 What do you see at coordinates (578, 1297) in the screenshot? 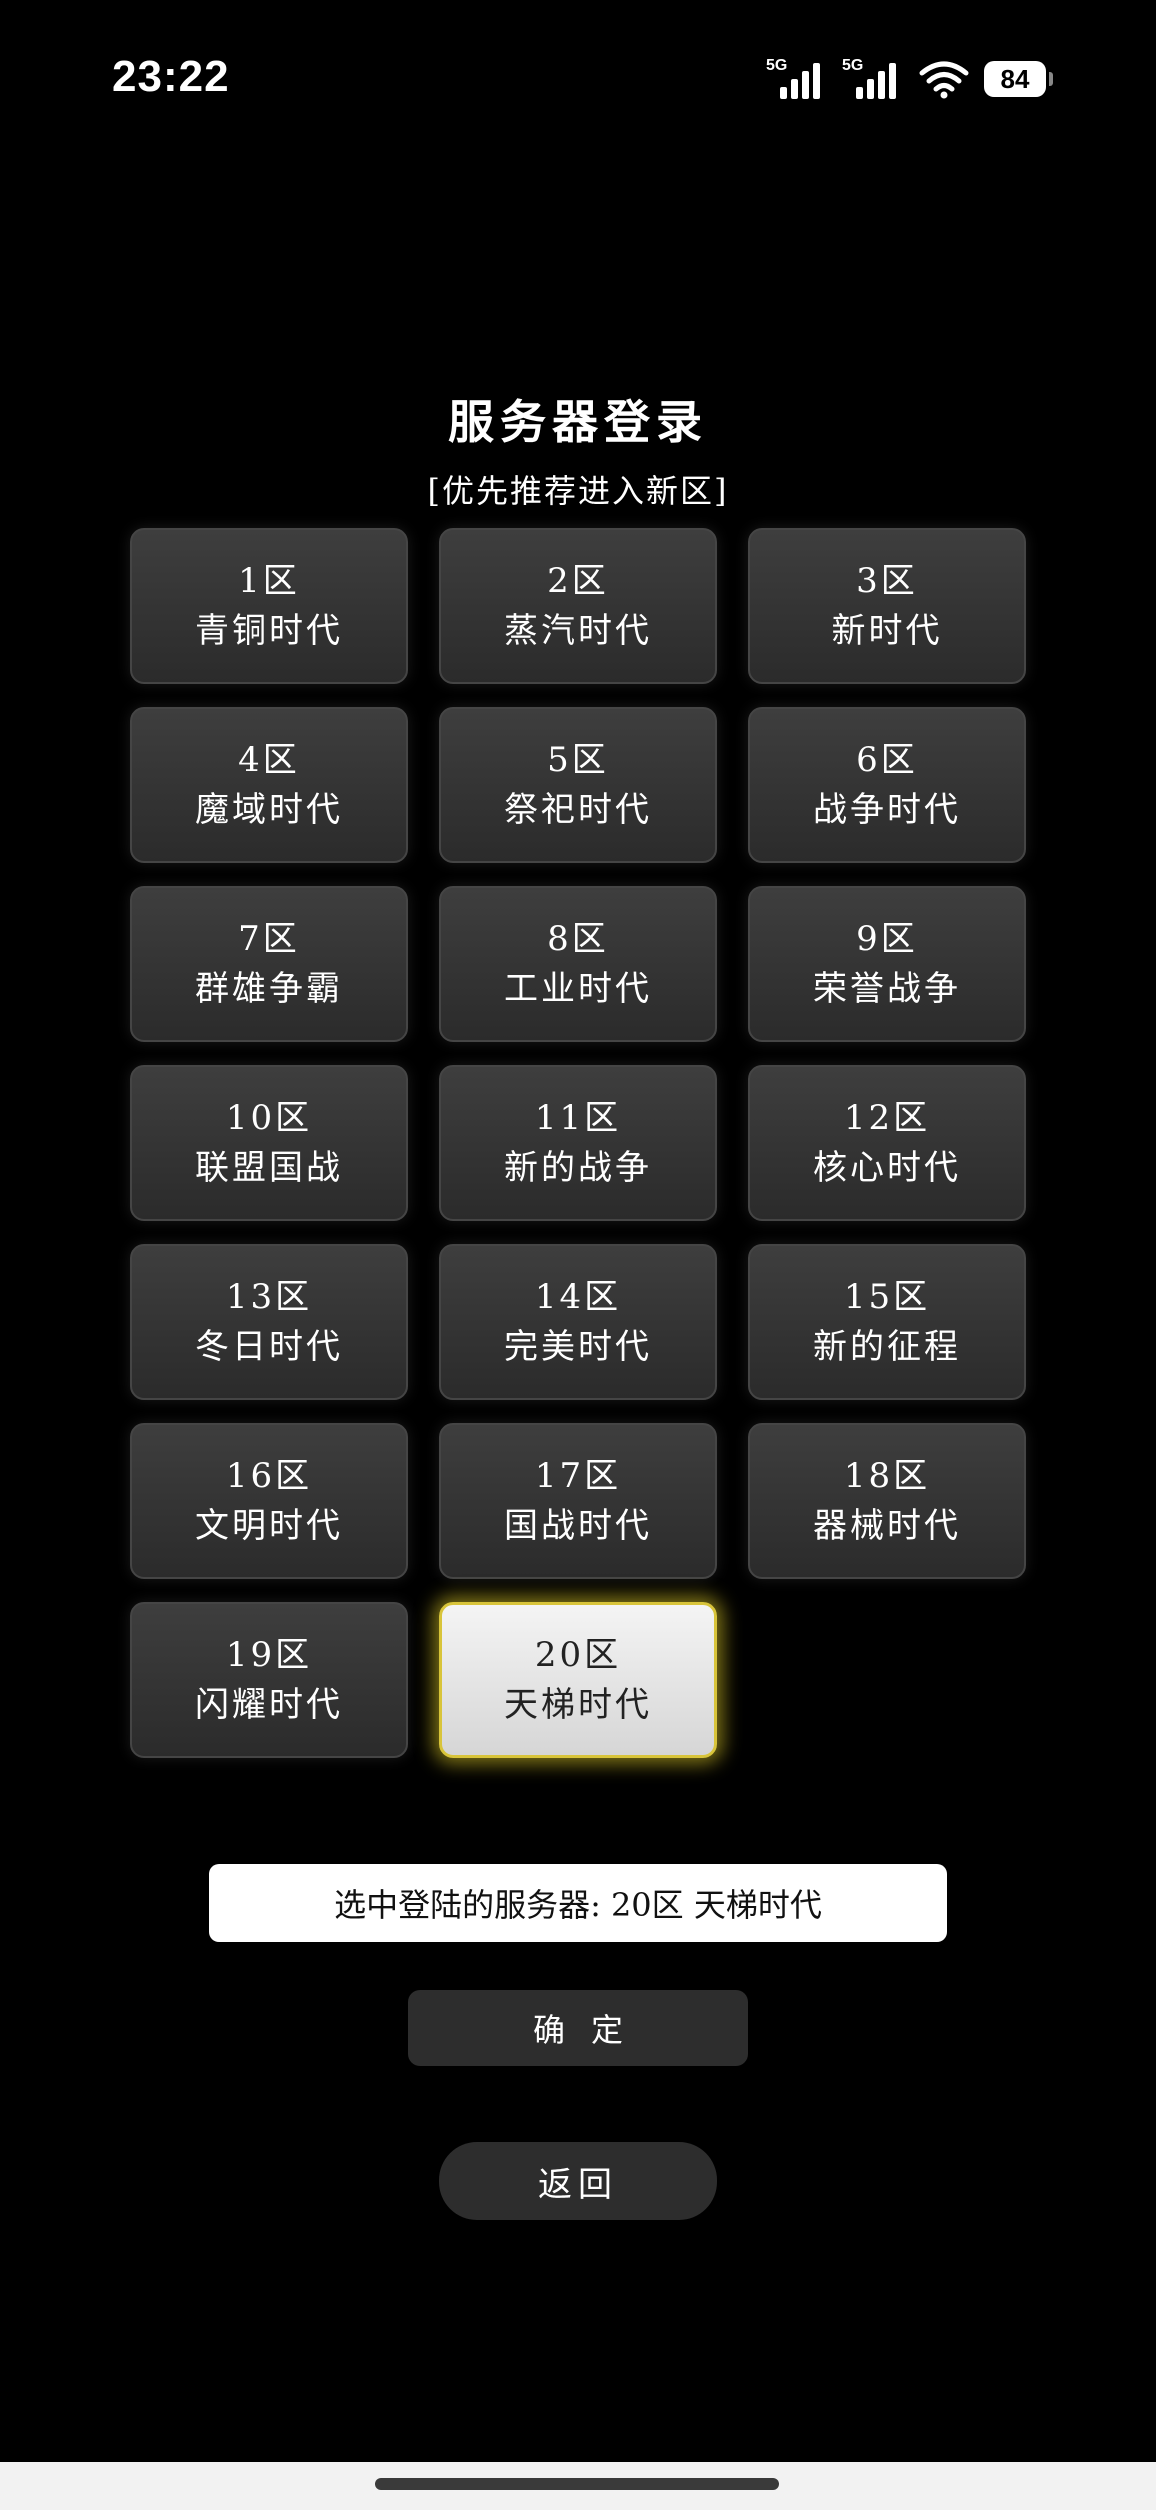
I see `server-number: 14区` at bounding box center [578, 1297].